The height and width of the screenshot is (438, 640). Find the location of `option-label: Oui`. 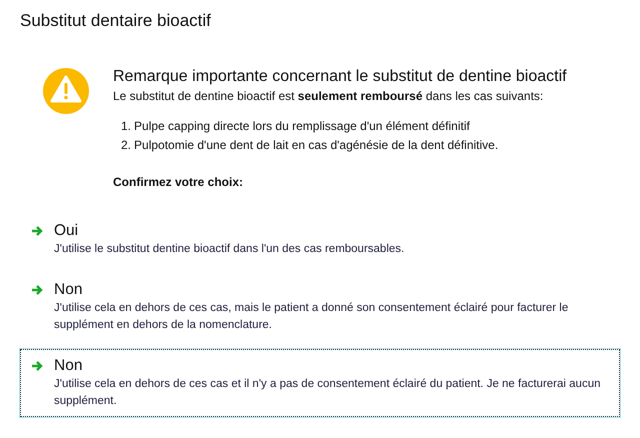

option-label: Oui is located at coordinates (67, 231).